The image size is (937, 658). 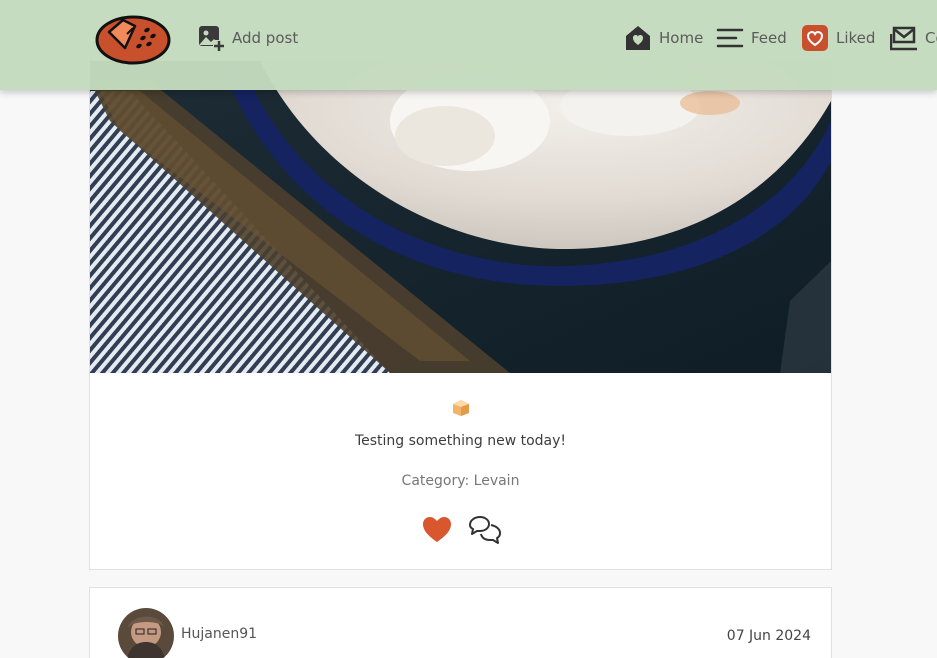 I want to click on heart-icon, so click(x=436, y=529).